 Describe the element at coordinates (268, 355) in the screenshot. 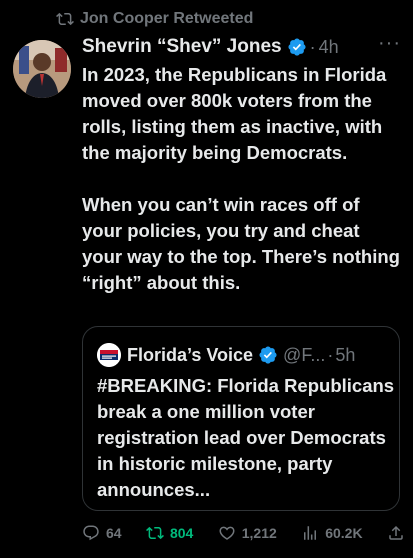

I see `quoted-verified-badge-icon` at that location.